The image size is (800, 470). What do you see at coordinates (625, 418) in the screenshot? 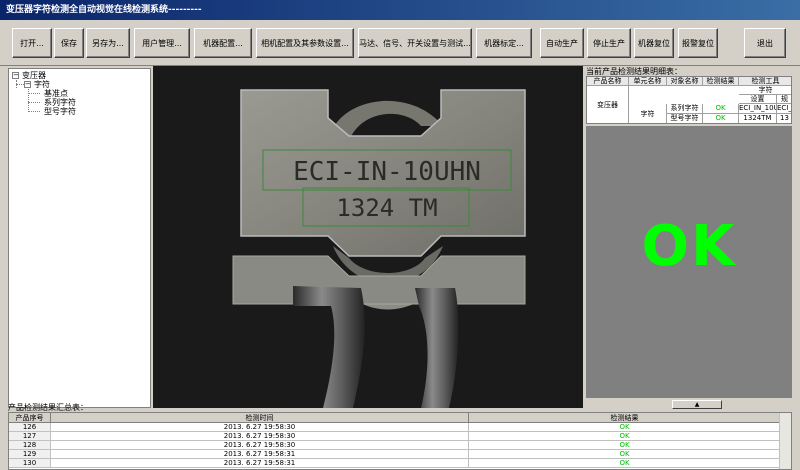
I see `summary-header-result: 检测结果` at bounding box center [625, 418].